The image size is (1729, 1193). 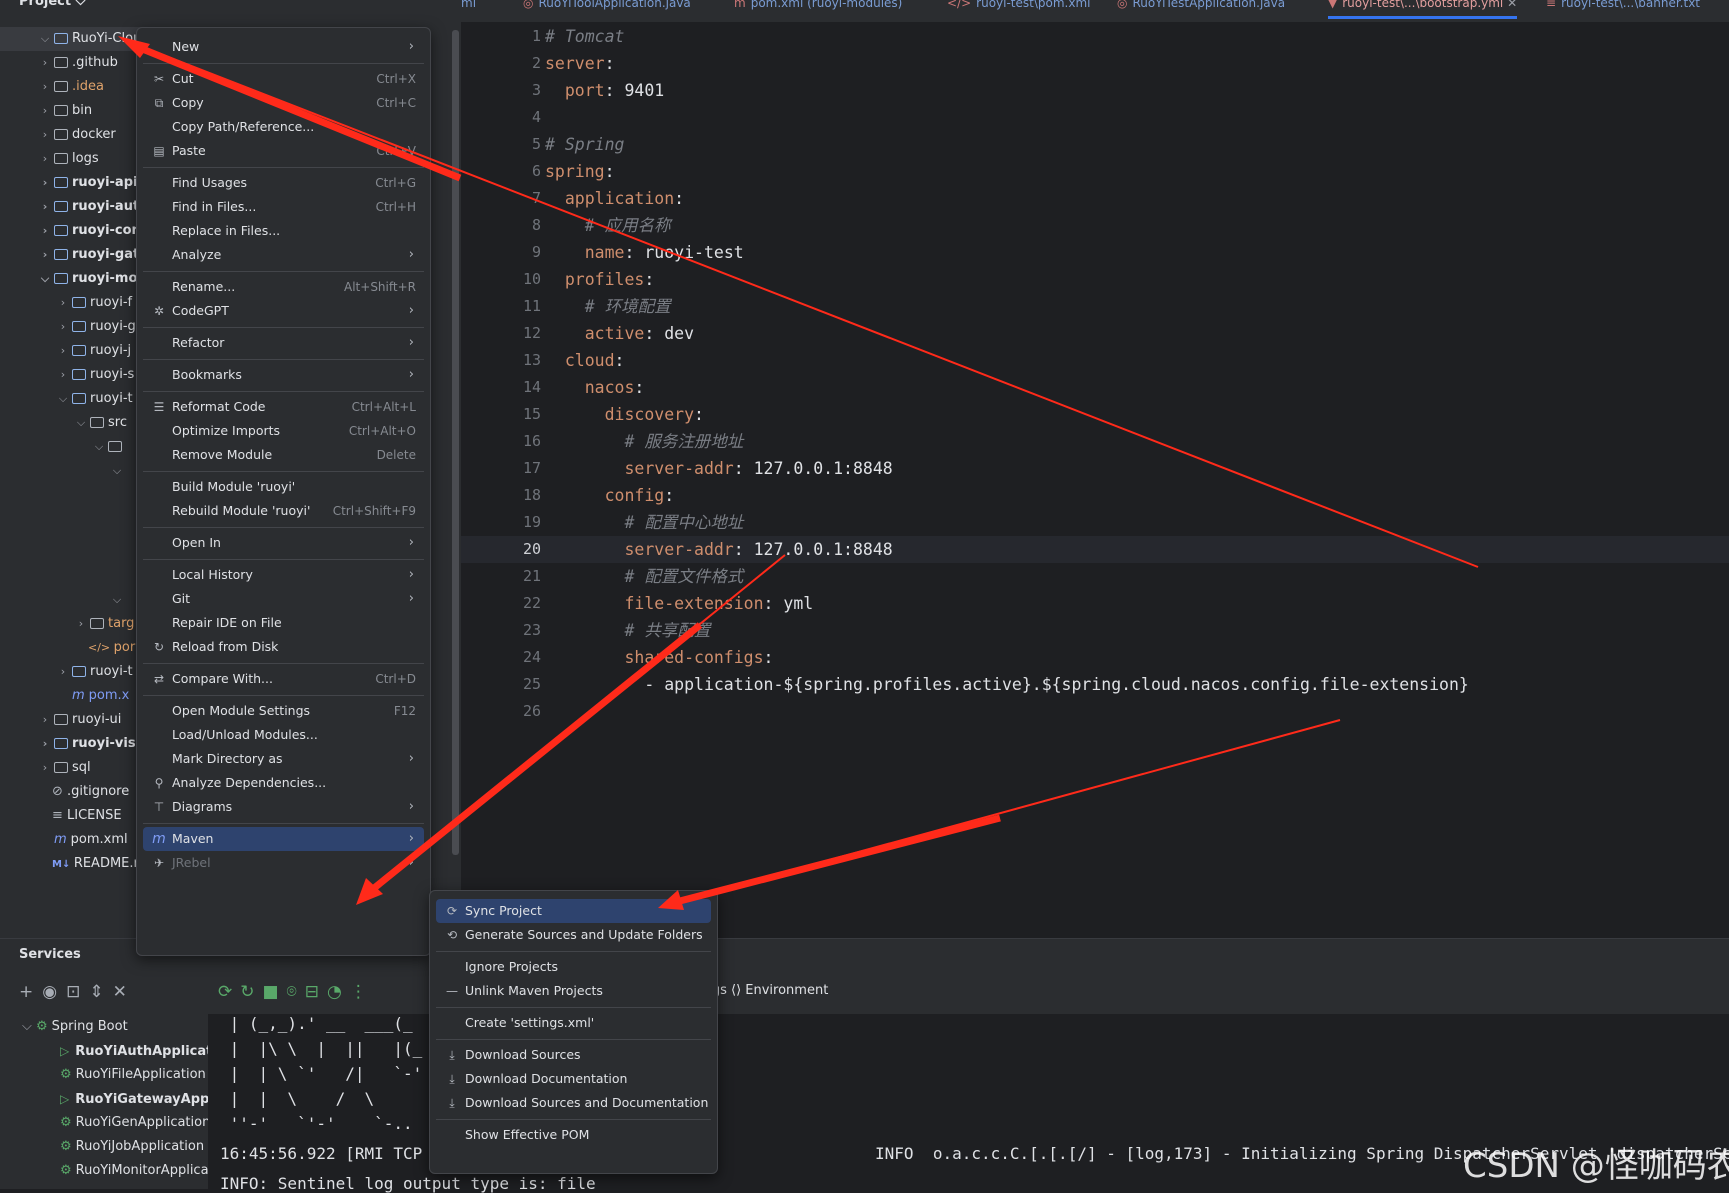 I want to click on annotation-arrow-head, so click(x=671, y=900).